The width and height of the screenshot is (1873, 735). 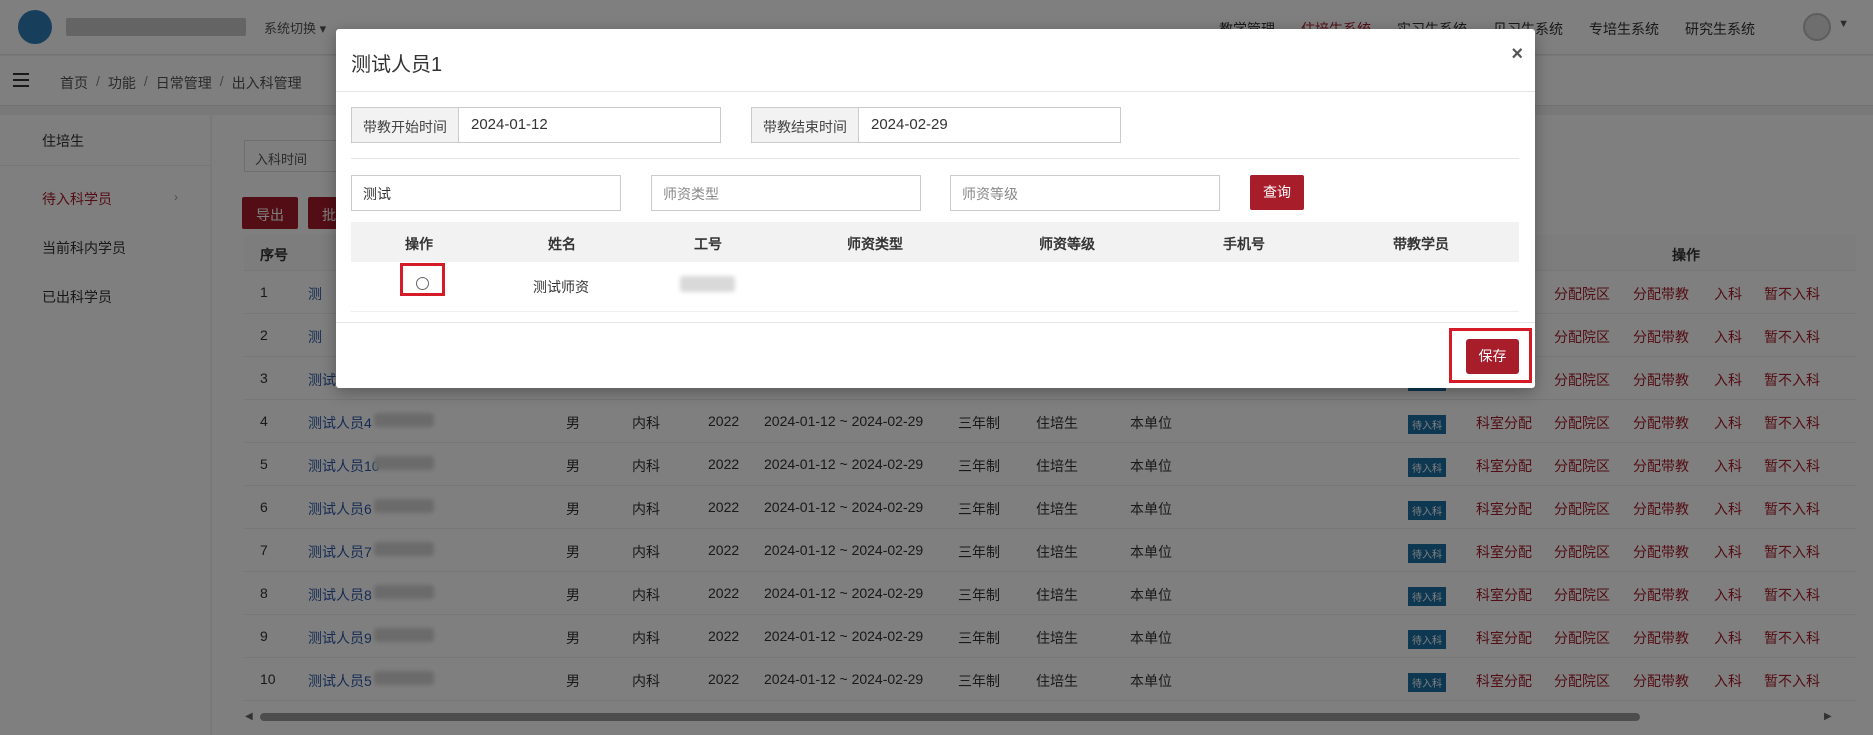 I want to click on col-teacher-level: 师资等级, so click(x=1067, y=244).